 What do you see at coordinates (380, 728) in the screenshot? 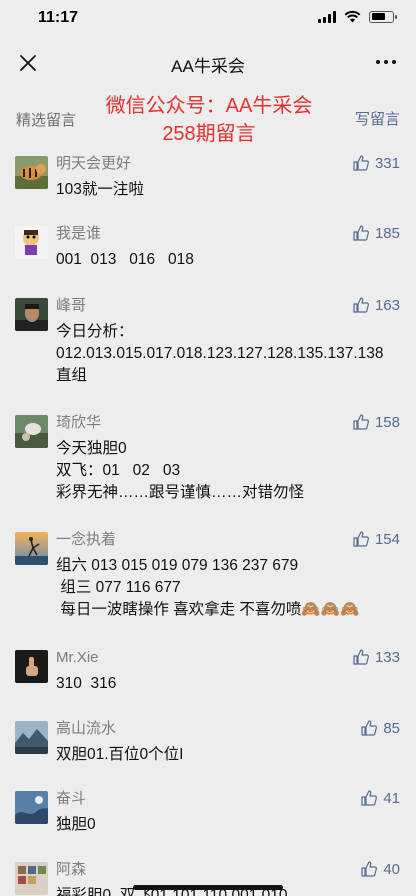
I see `like-button: 85` at bounding box center [380, 728].